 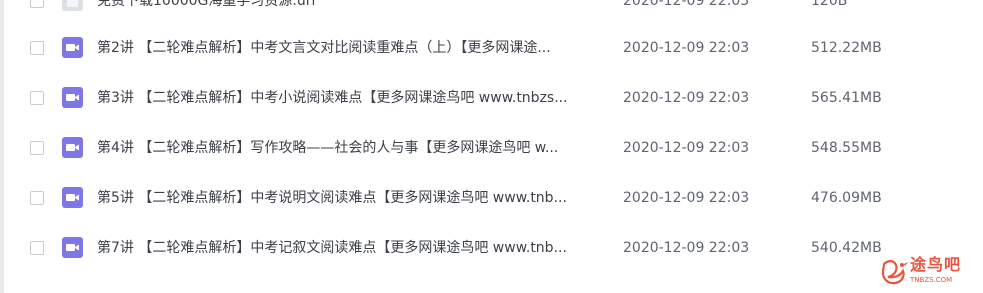 I want to click on file-size: 476.09MB, so click(x=846, y=198).